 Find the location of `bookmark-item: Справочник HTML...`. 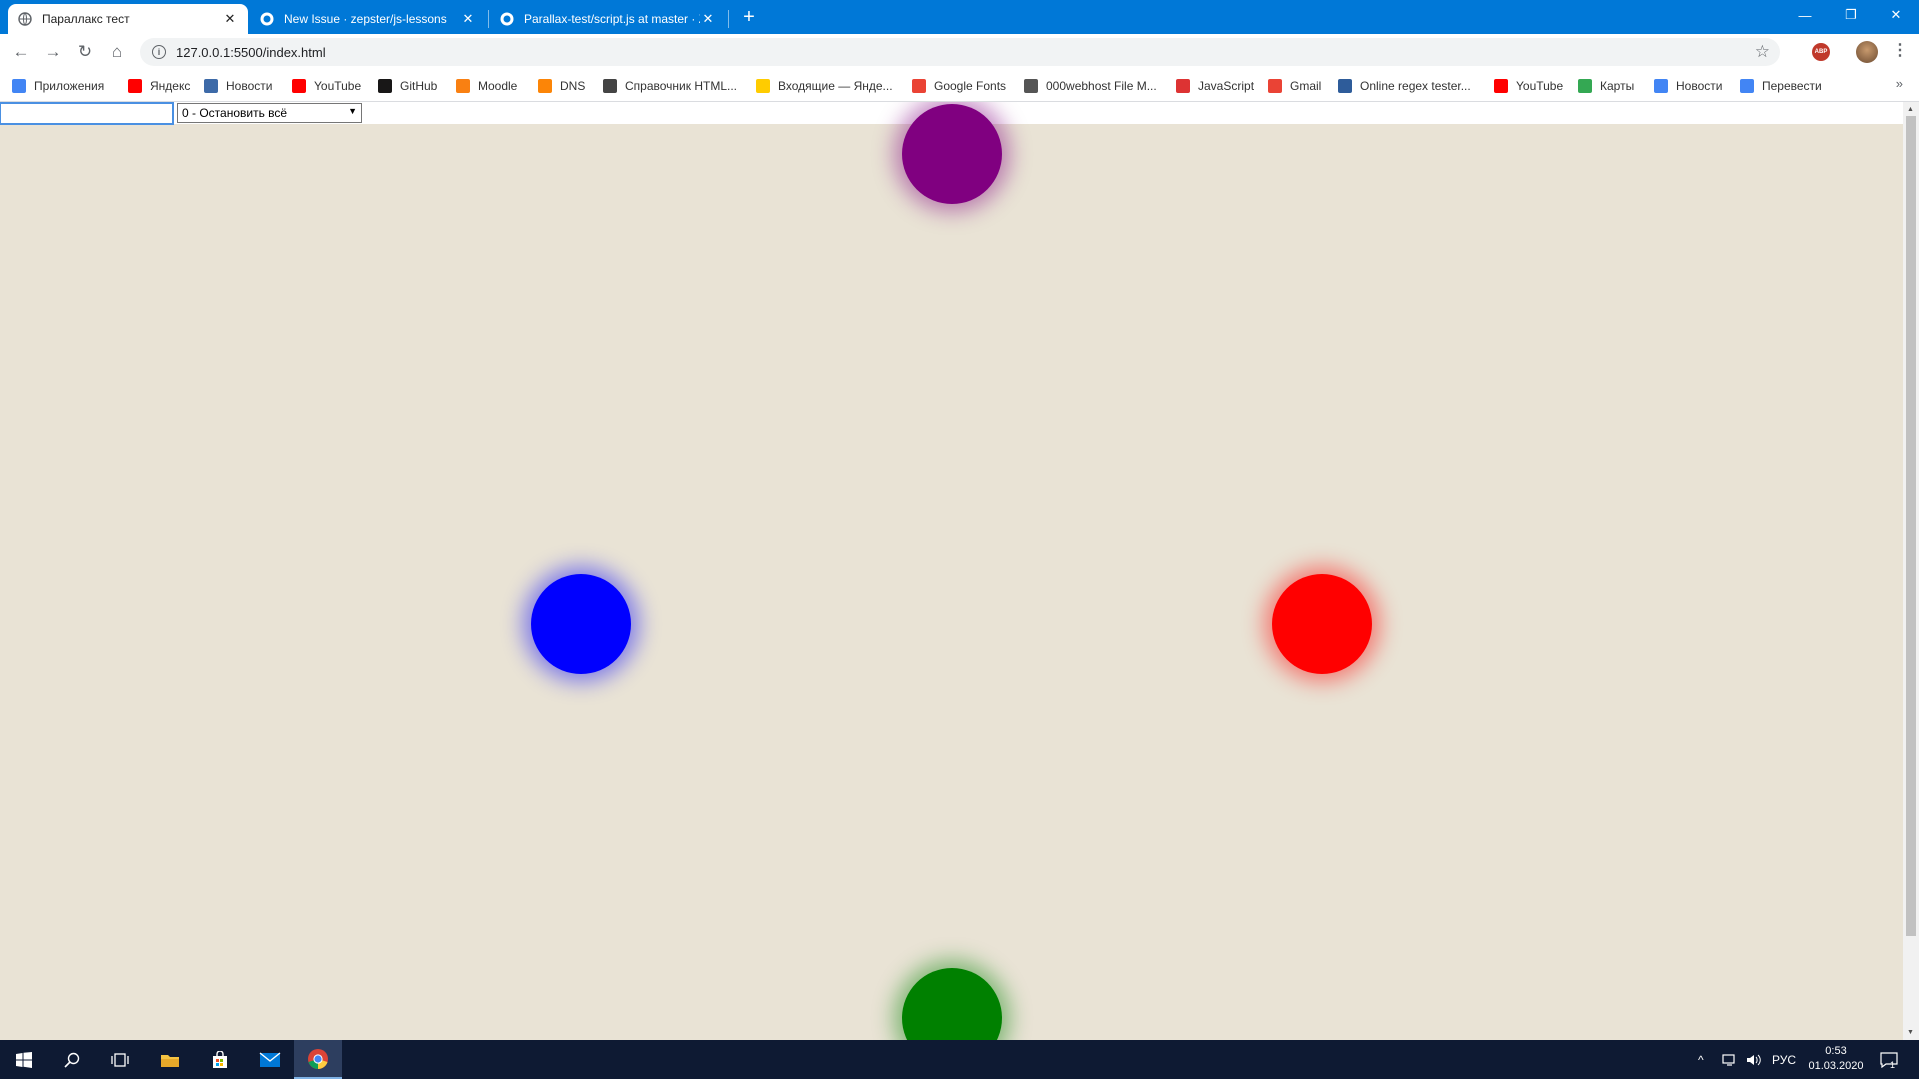

bookmark-item: Справочник HTML... is located at coordinates (670, 86).